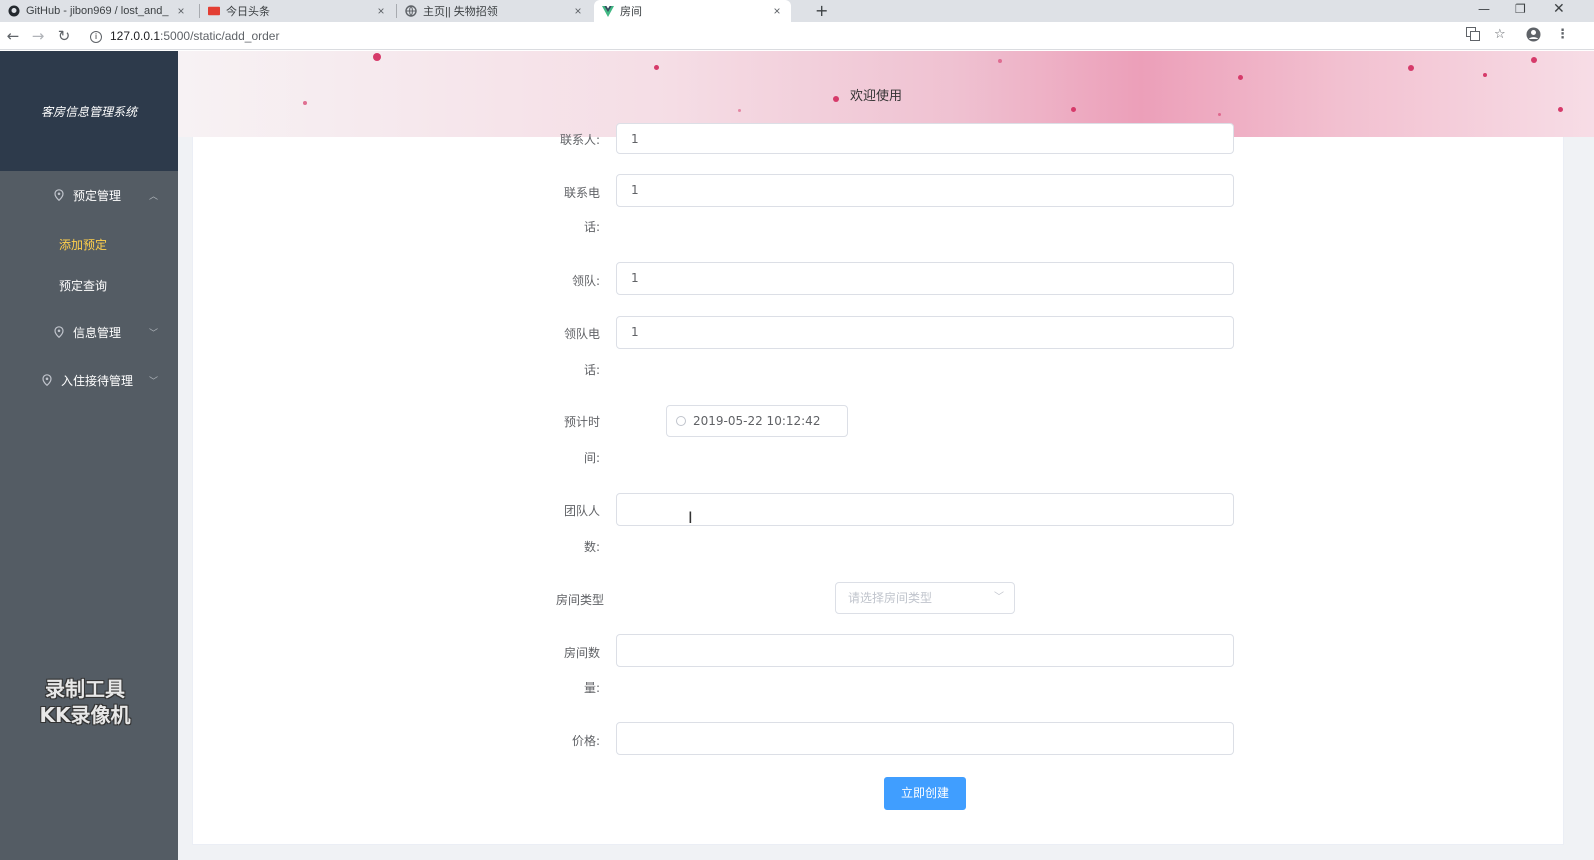 The image size is (1594, 860). What do you see at coordinates (821, 11) in the screenshot?
I see `new-tab-button: +` at bounding box center [821, 11].